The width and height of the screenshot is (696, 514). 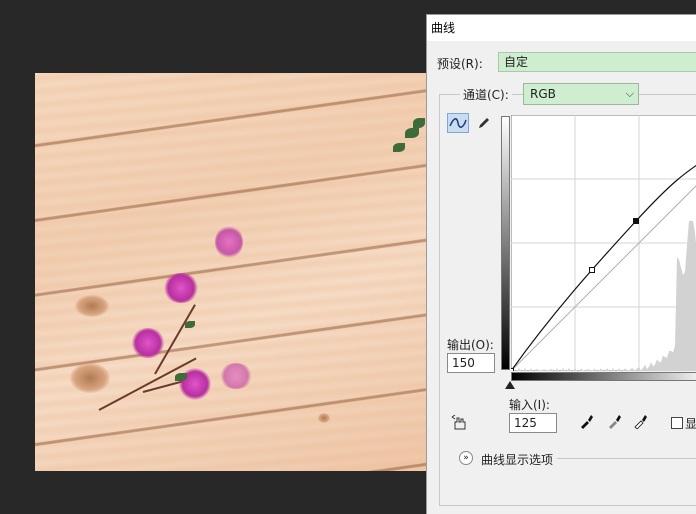 I want to click on preset-select: 自定, so click(x=597, y=62).